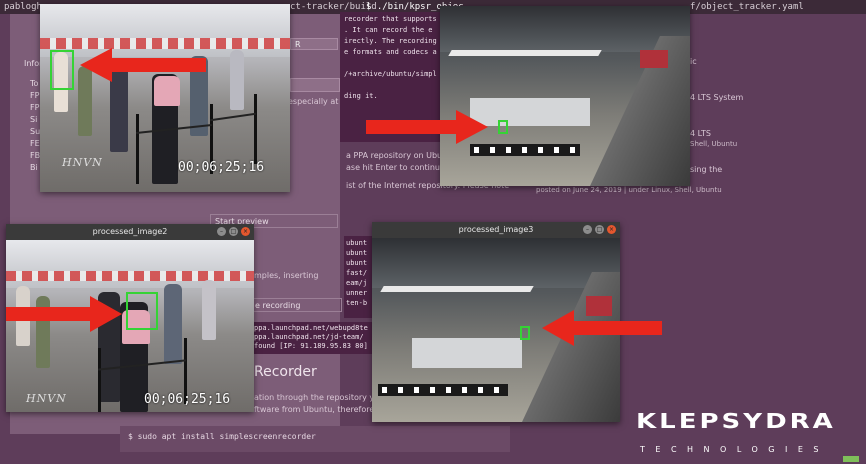  I want to click on install-command: $ sudo apt install simplescreenrecorder, so click(222, 436).